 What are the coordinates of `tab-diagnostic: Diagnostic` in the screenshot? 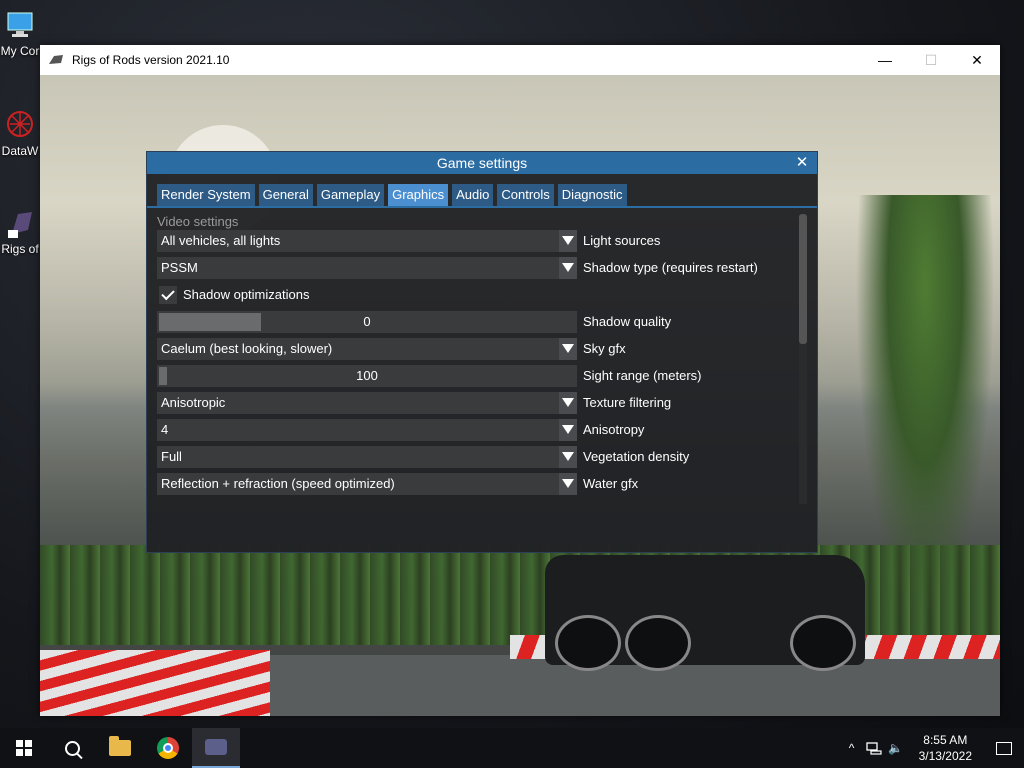 It's located at (592, 195).